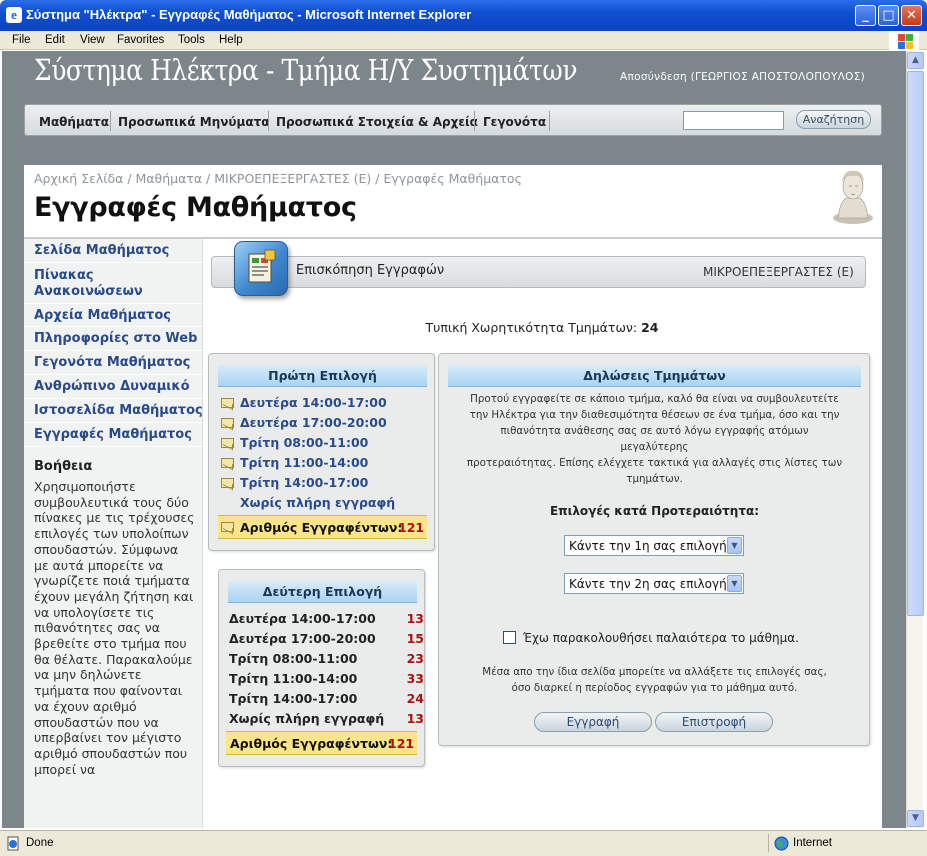 The width and height of the screenshot is (927, 856). What do you see at coordinates (63, 466) in the screenshot?
I see `help-title: Βοήθεια` at bounding box center [63, 466].